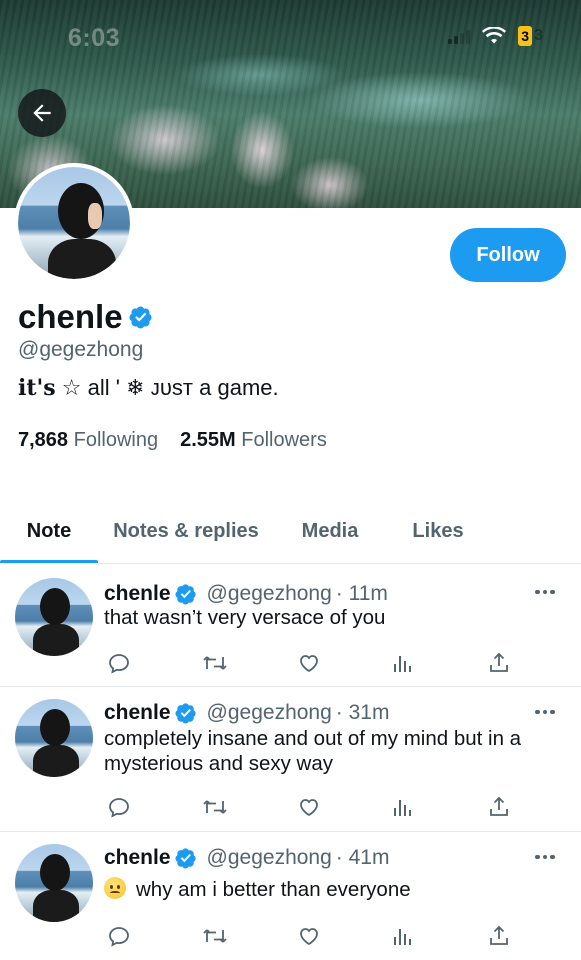 This screenshot has height=960, width=581. Describe the element at coordinates (95, 216) in the screenshot. I see `avatar-face` at that location.